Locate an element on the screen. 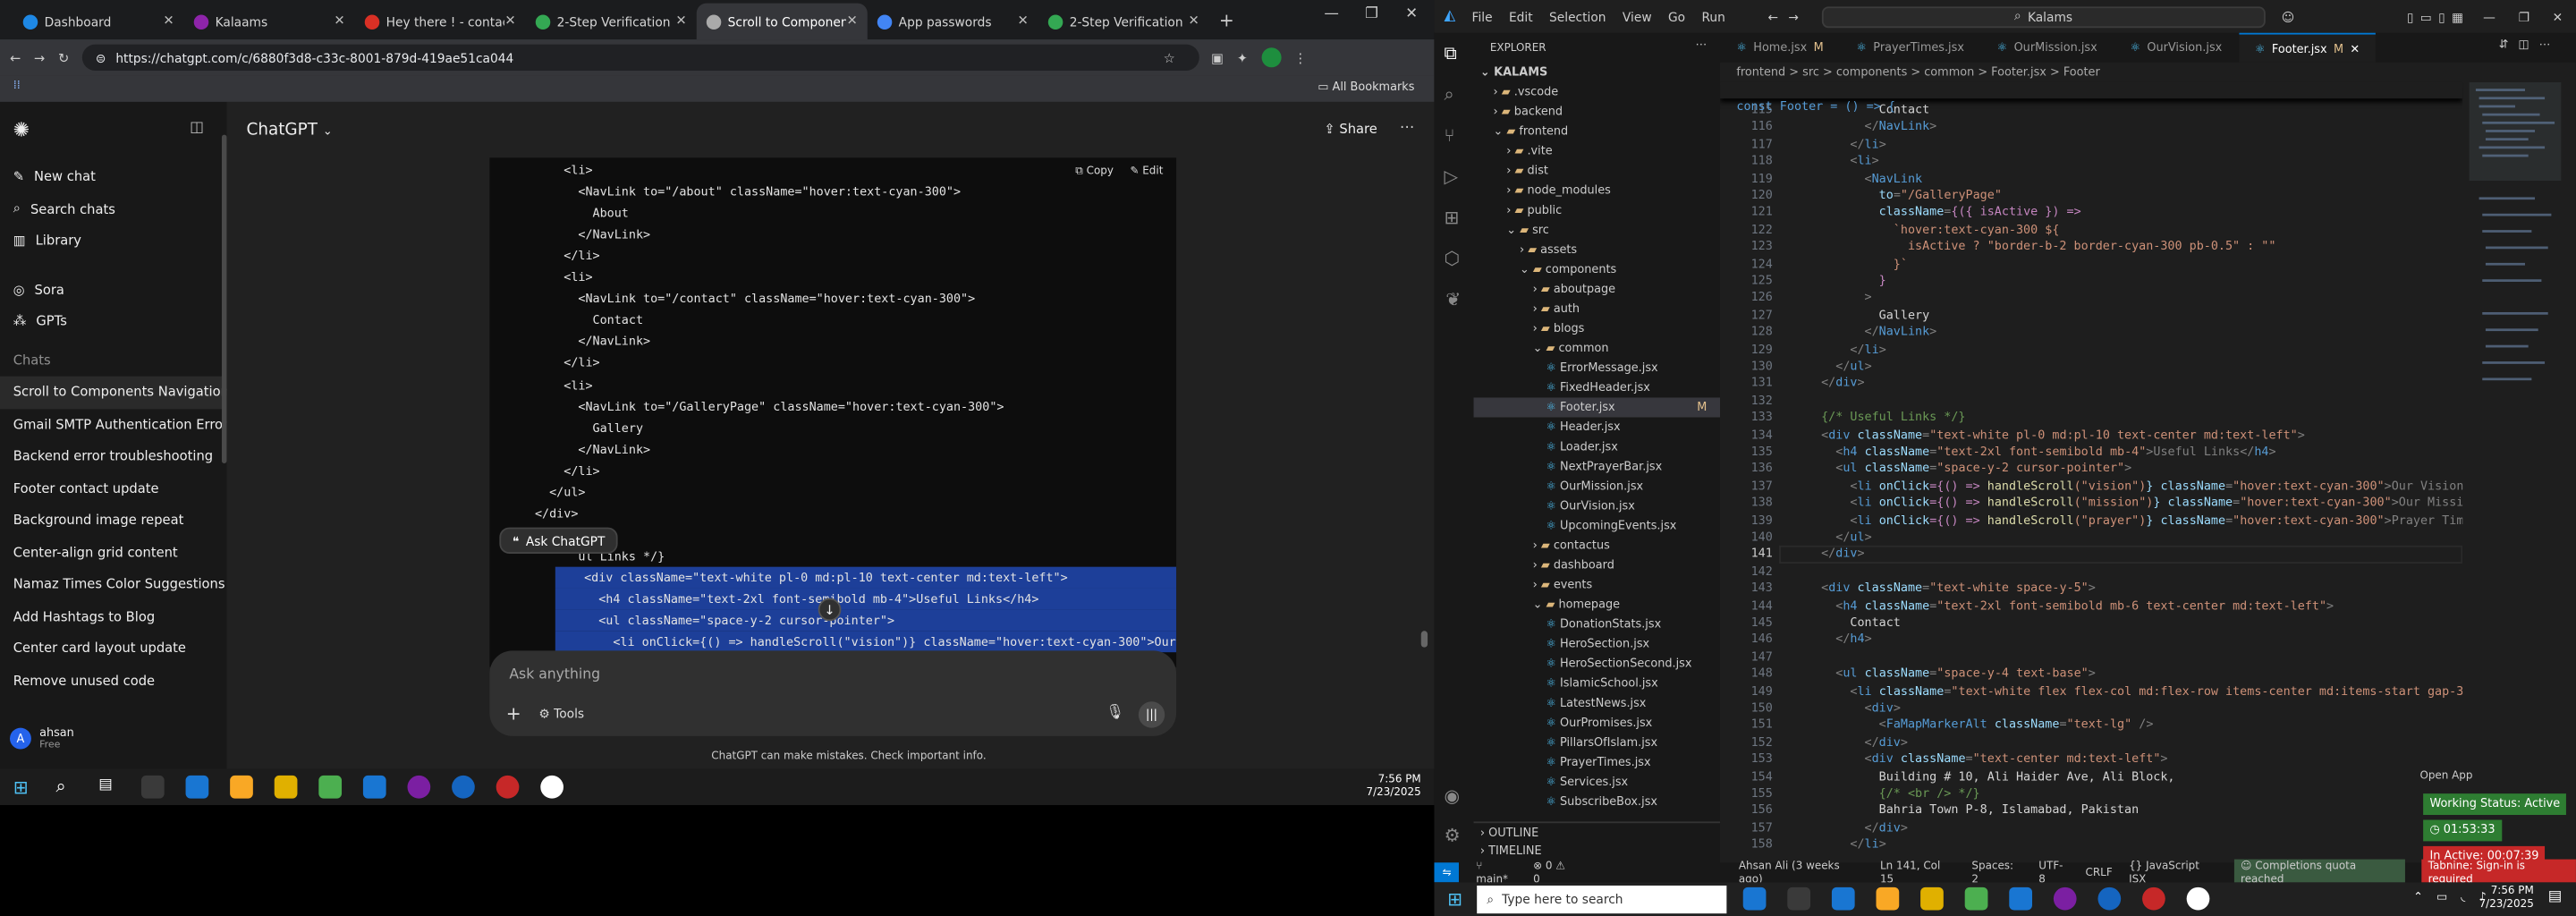 Image resolution: width=2576 pixels, height=916 pixels. search-view-icon: ⌕ is located at coordinates (1448, 95).